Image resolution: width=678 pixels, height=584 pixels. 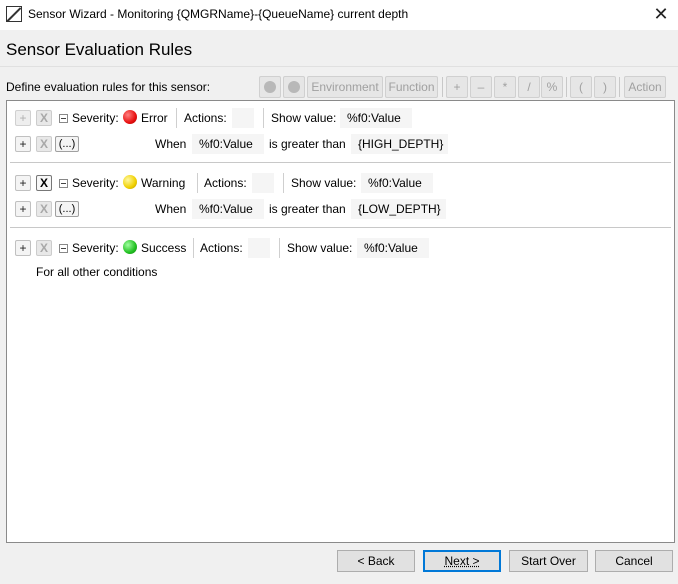 I want to click on next-button: Next >, so click(x=462, y=561).